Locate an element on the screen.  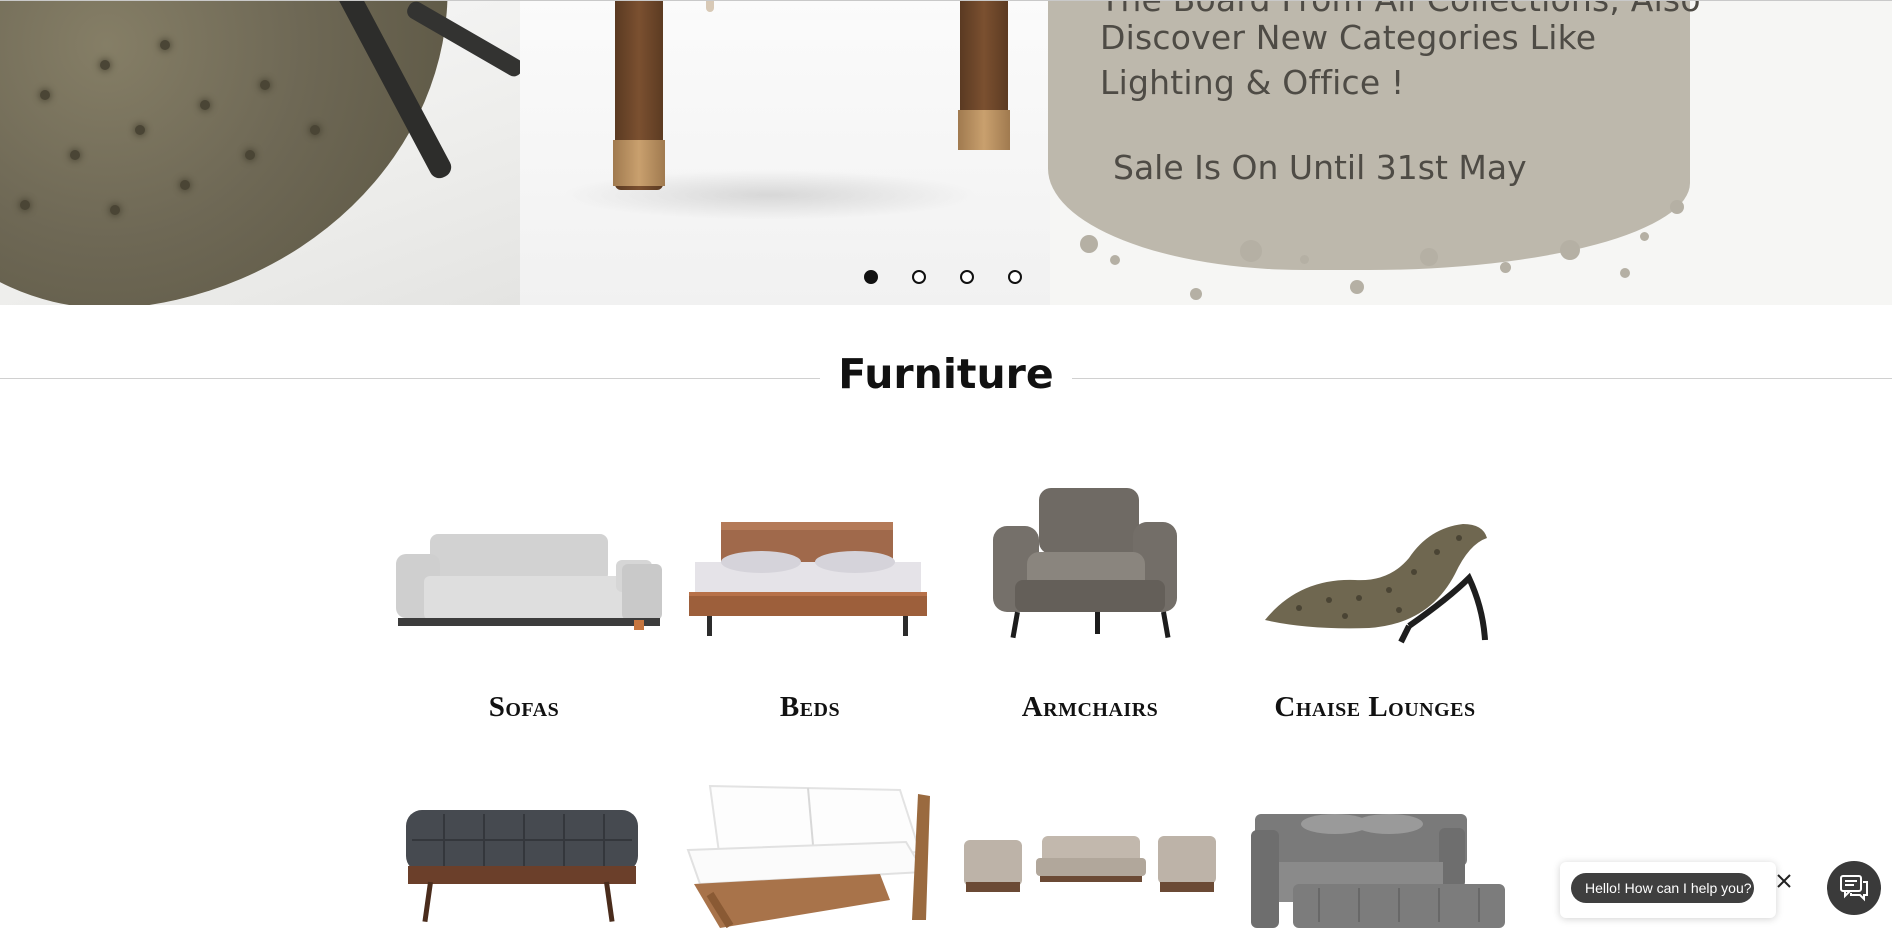
category-beds: Beds is located at coordinates (810, 600).